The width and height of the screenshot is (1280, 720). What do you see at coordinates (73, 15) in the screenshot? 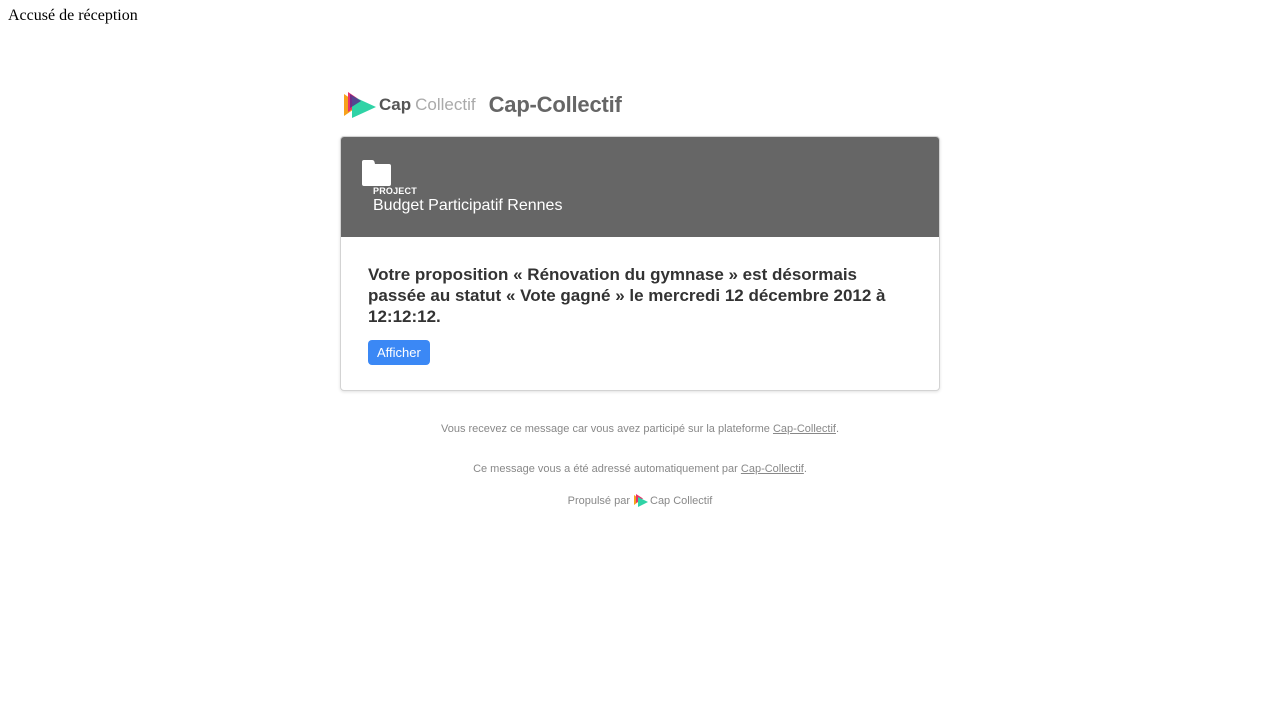
I see `document-title: Accusé de réception` at bounding box center [73, 15].